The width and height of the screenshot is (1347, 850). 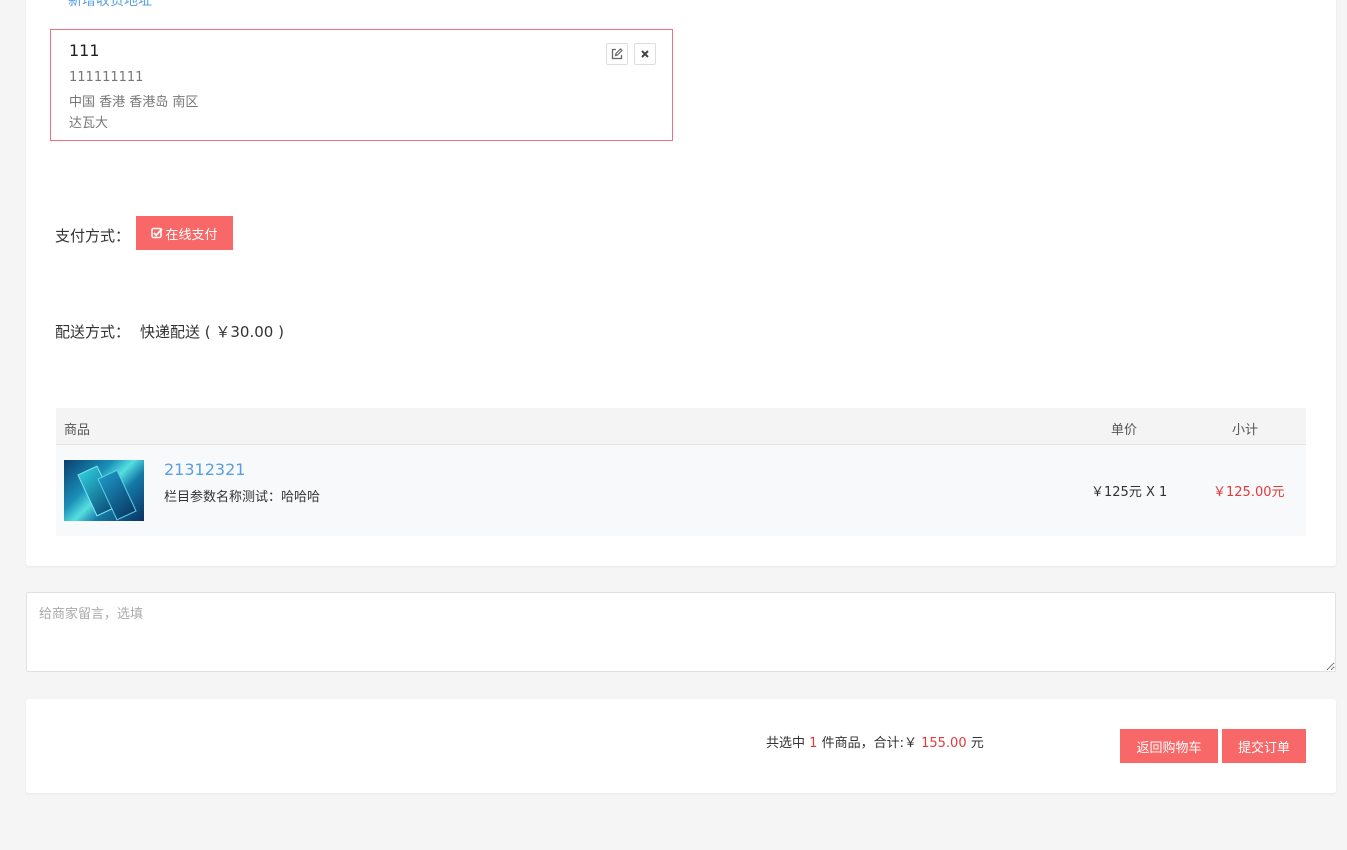 I want to click on summary-prefix: 共选中, so click(x=786, y=743).